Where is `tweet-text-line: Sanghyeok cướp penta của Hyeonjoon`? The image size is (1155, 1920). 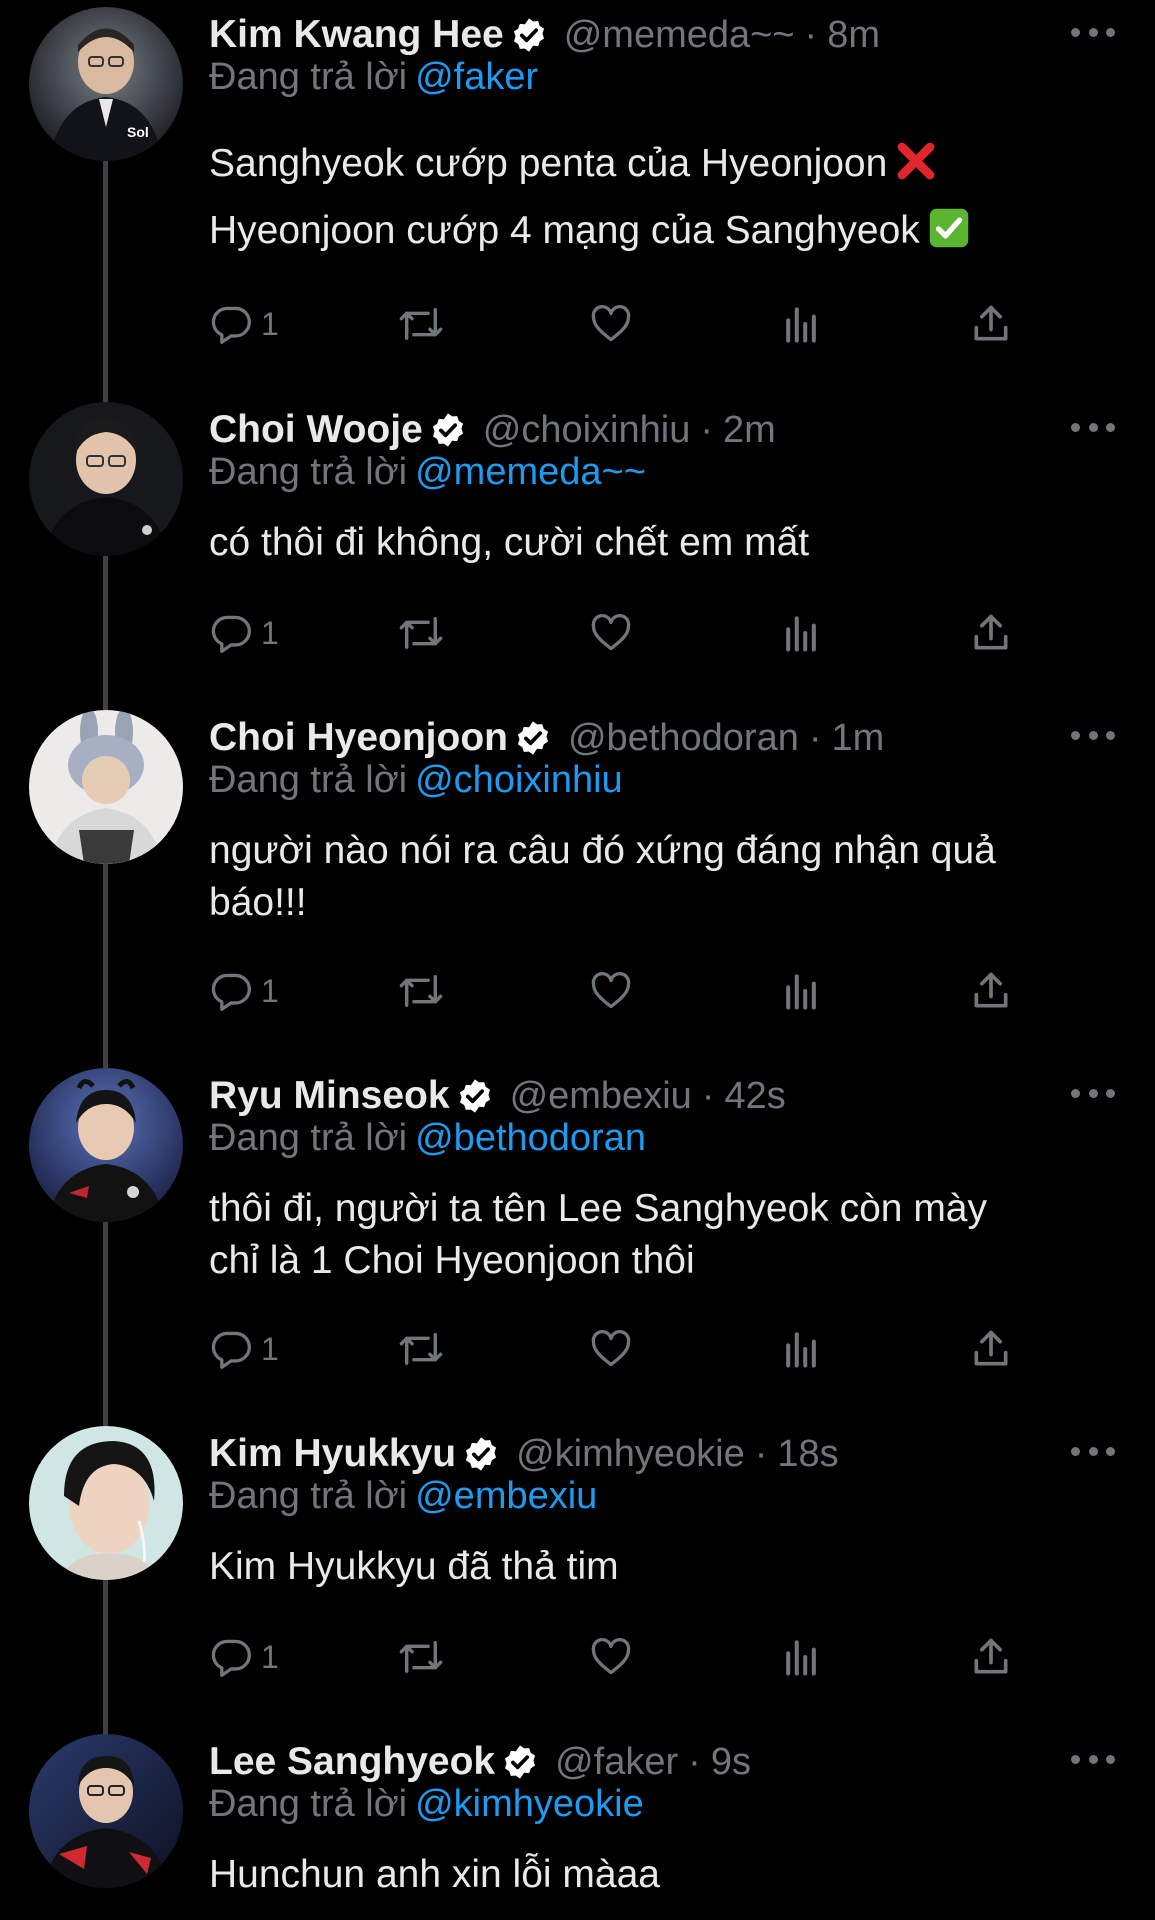 tweet-text-line: Sanghyeok cướp penta của Hyeonjoon is located at coordinates (659, 171).